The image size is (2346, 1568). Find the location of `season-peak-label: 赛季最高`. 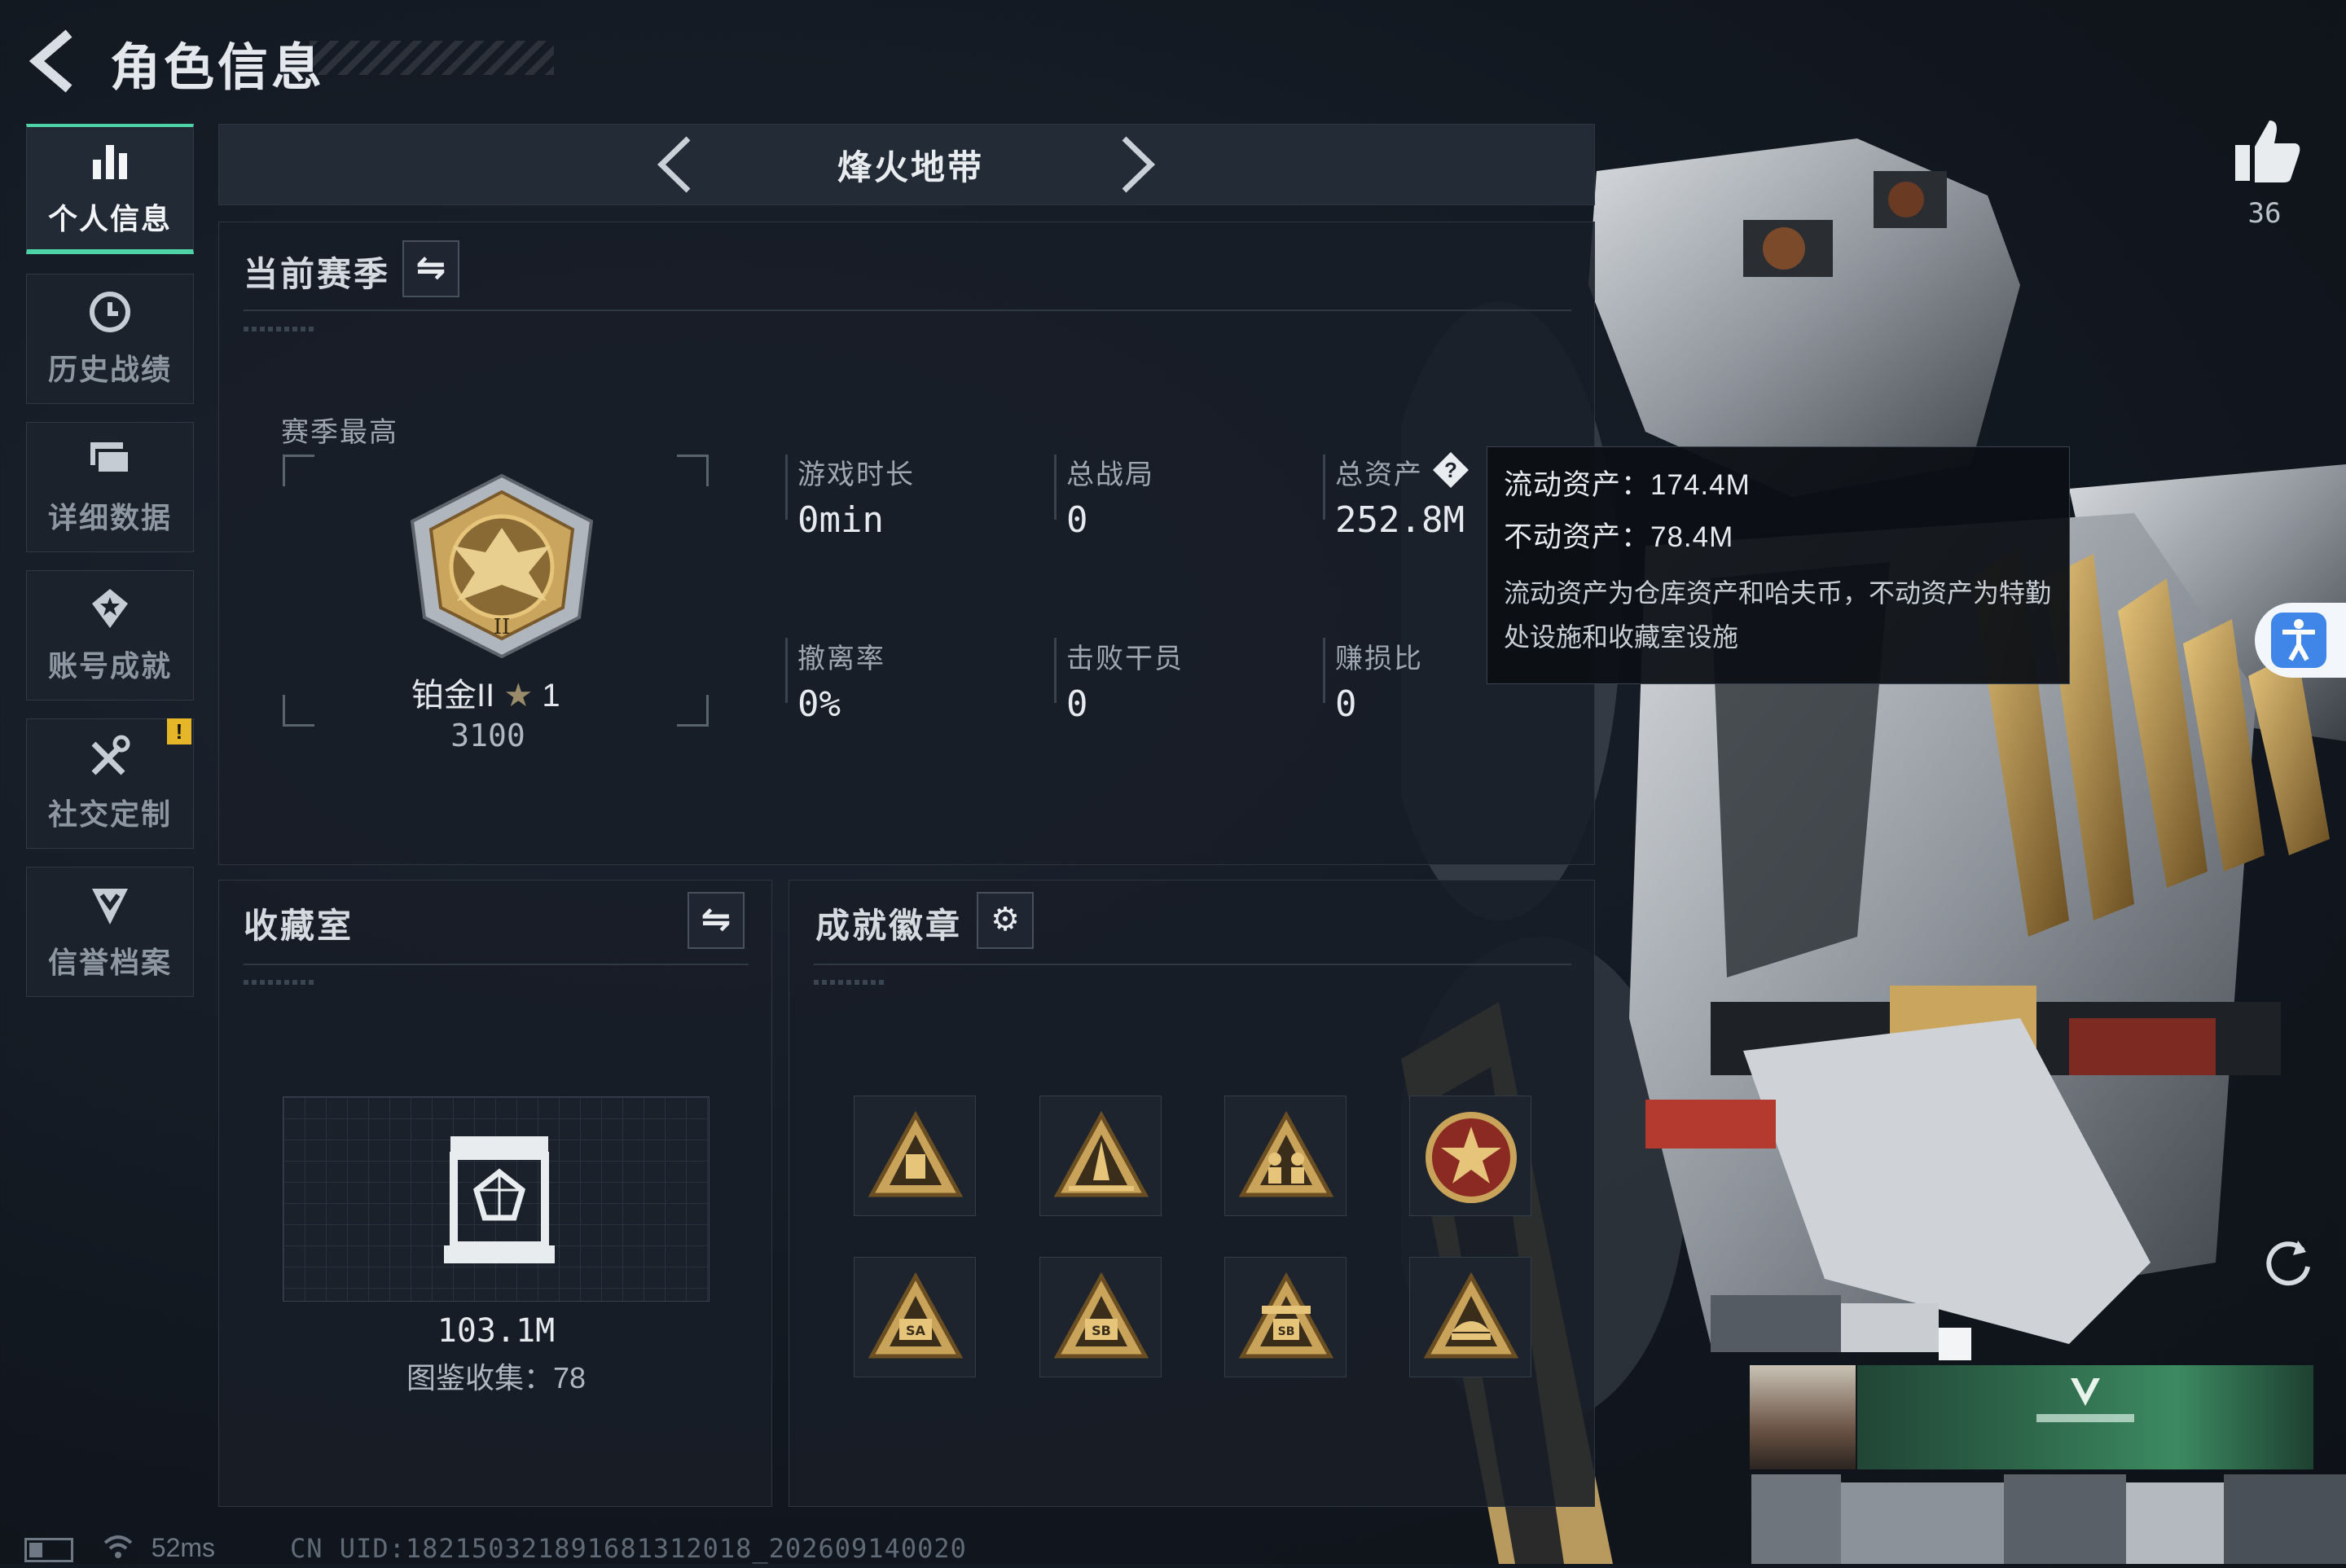

season-peak-label: 赛季最高 is located at coordinates (339, 432).